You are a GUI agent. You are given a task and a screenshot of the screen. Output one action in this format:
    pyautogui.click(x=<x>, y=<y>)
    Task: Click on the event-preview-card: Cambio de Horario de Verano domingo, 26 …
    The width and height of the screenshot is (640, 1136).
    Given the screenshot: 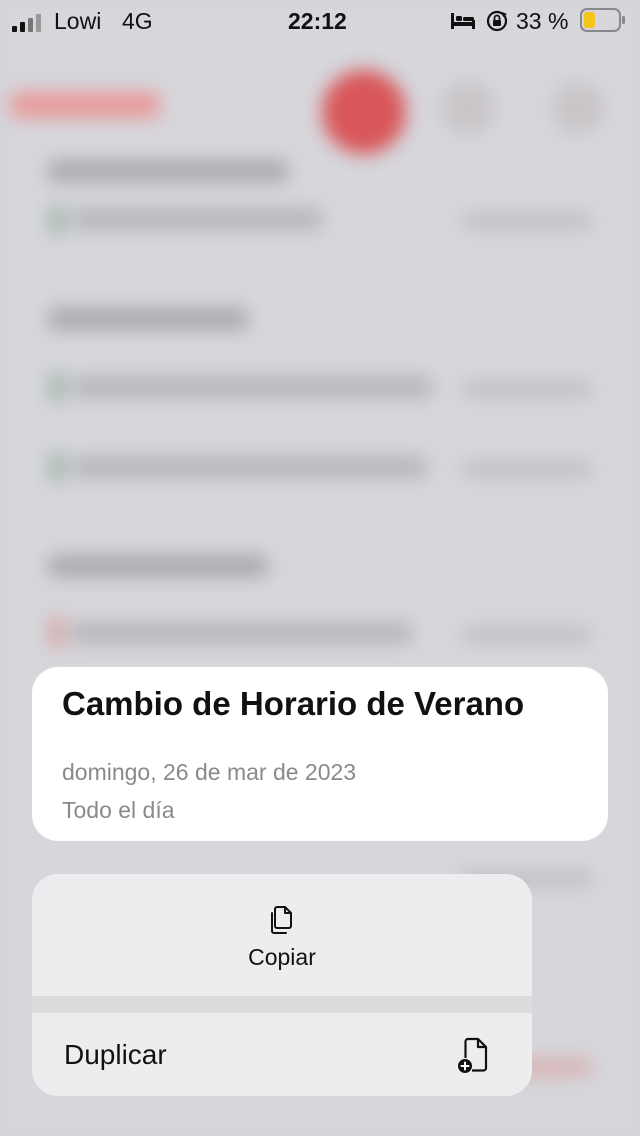 What is the action you would take?
    pyautogui.click(x=320, y=754)
    